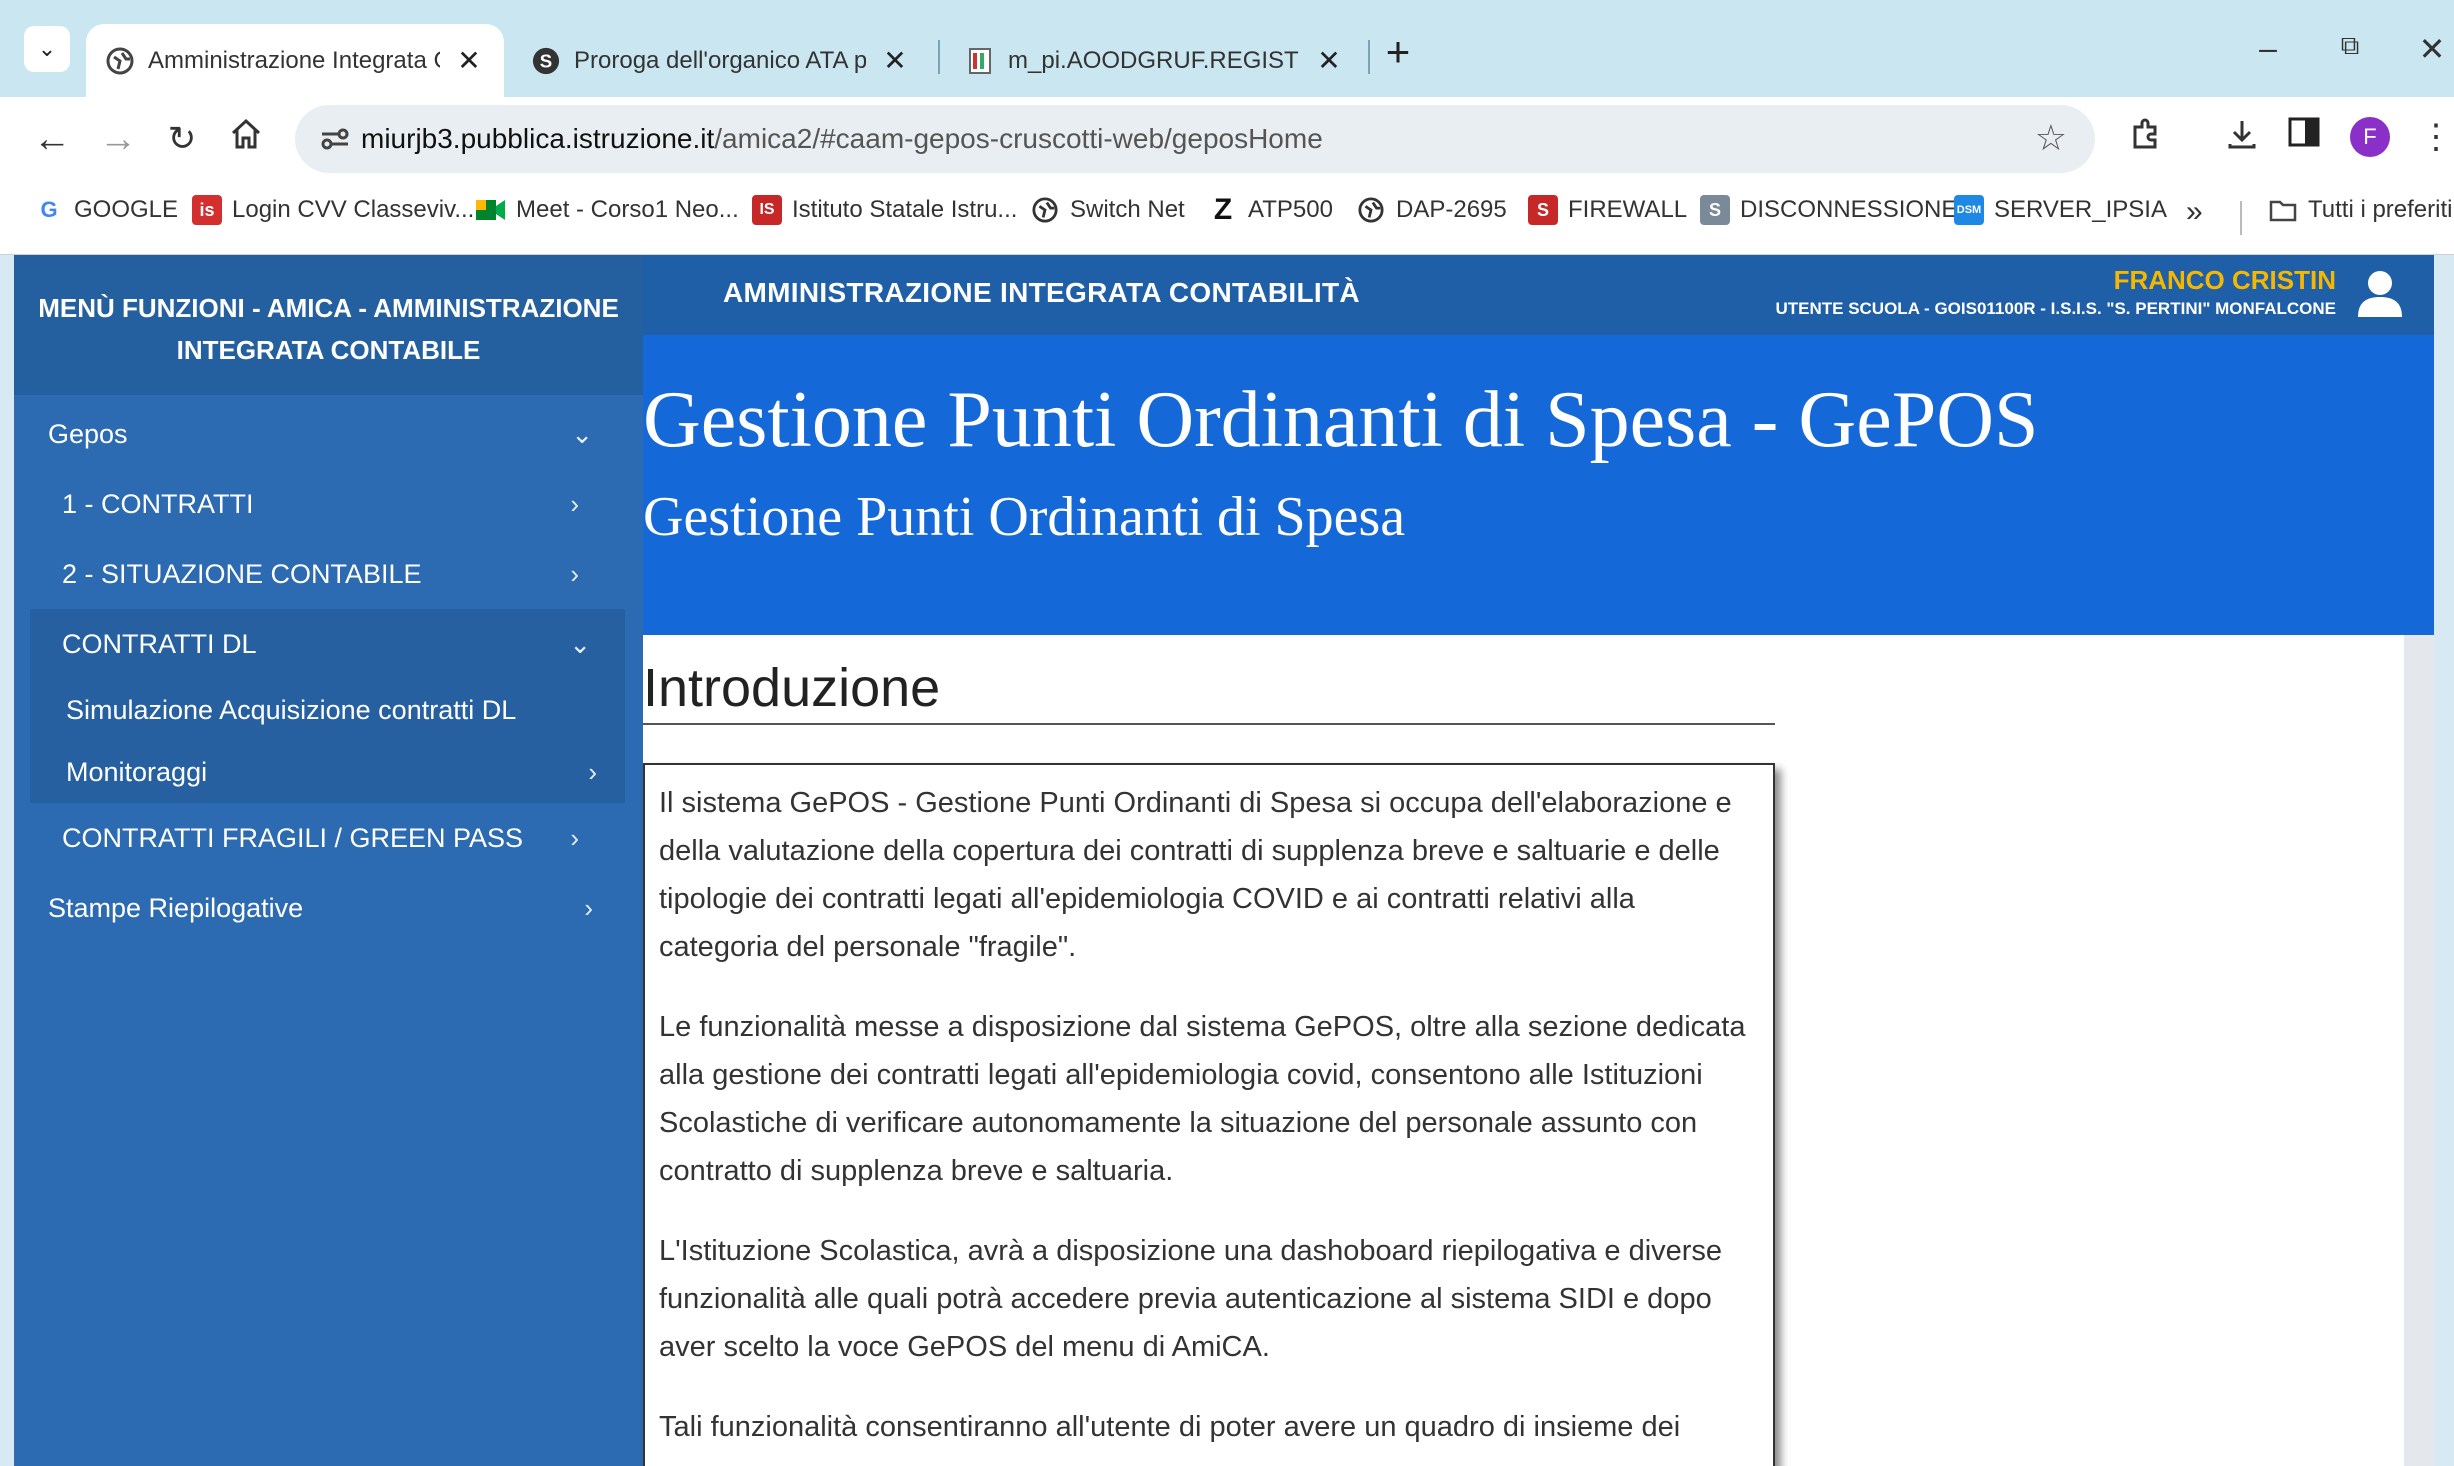  I want to click on window-edge, so click(2444, 860).